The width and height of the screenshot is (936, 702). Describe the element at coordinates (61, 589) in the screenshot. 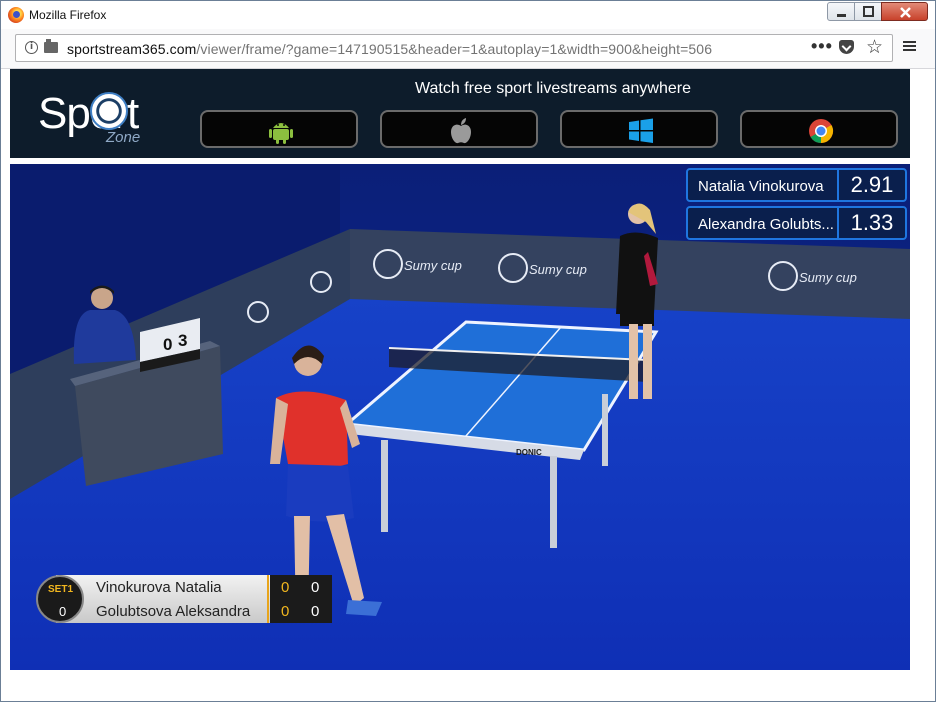

I see `set-label: SET1` at that location.